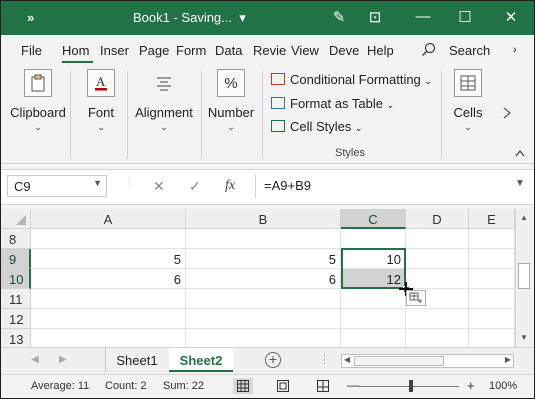  What do you see at coordinates (283, 386) in the screenshot?
I see `page-layout-view-button` at bounding box center [283, 386].